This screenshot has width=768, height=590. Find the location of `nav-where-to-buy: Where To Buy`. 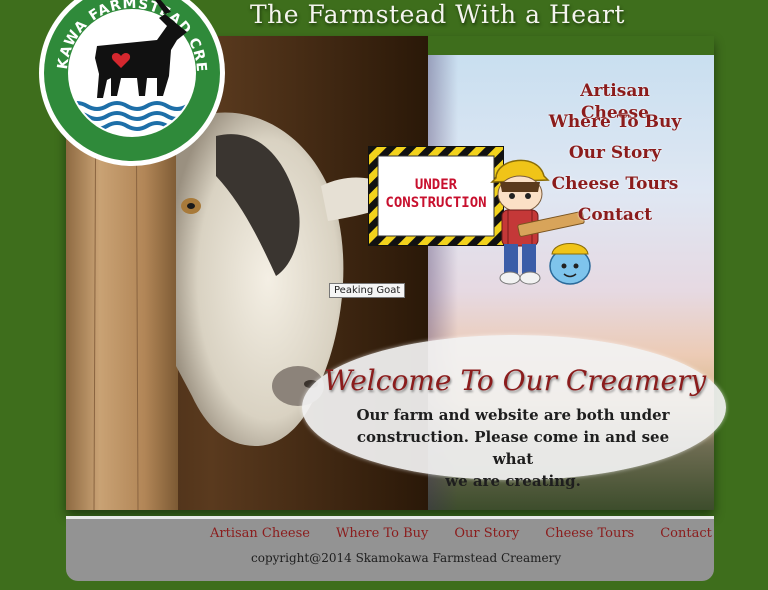

nav-where-to-buy: Where To Buy is located at coordinates (615, 126).